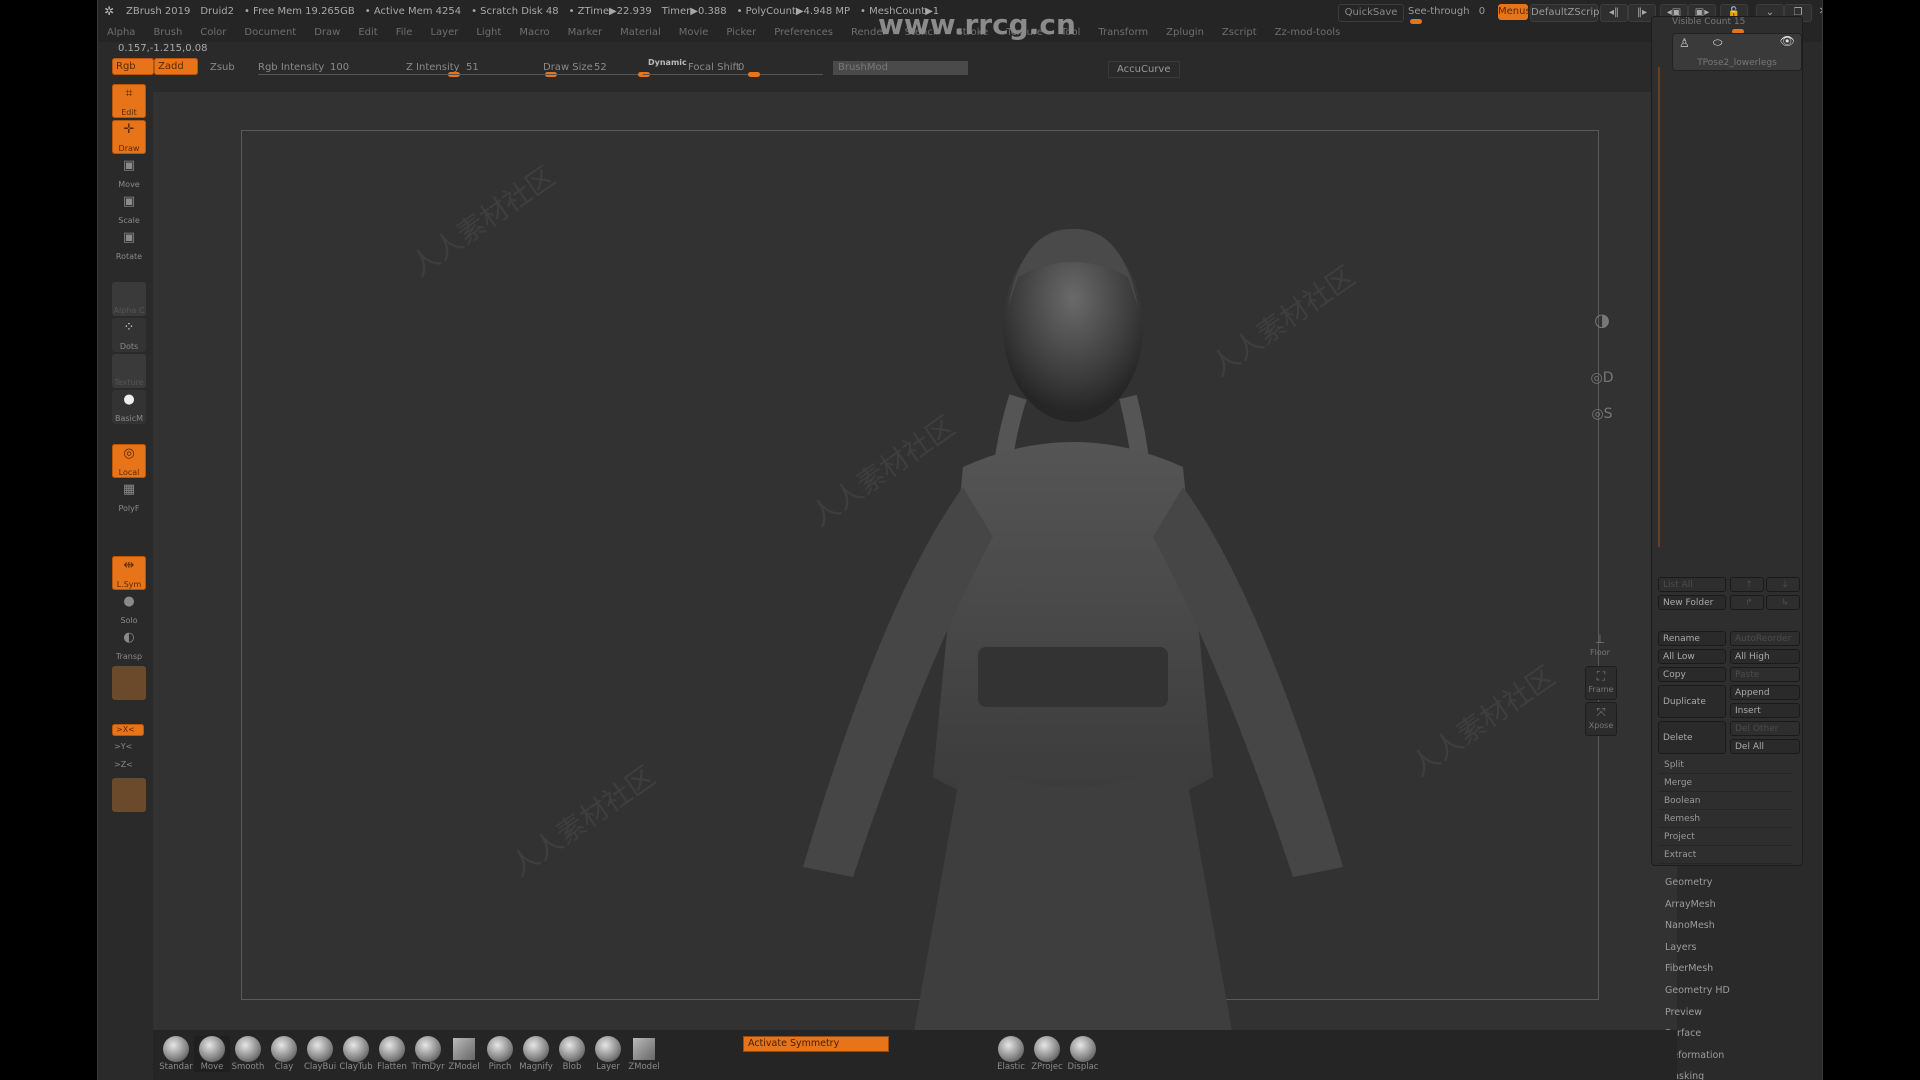  What do you see at coordinates (534, 32) in the screenshot?
I see `menu-macro: Macro` at bounding box center [534, 32].